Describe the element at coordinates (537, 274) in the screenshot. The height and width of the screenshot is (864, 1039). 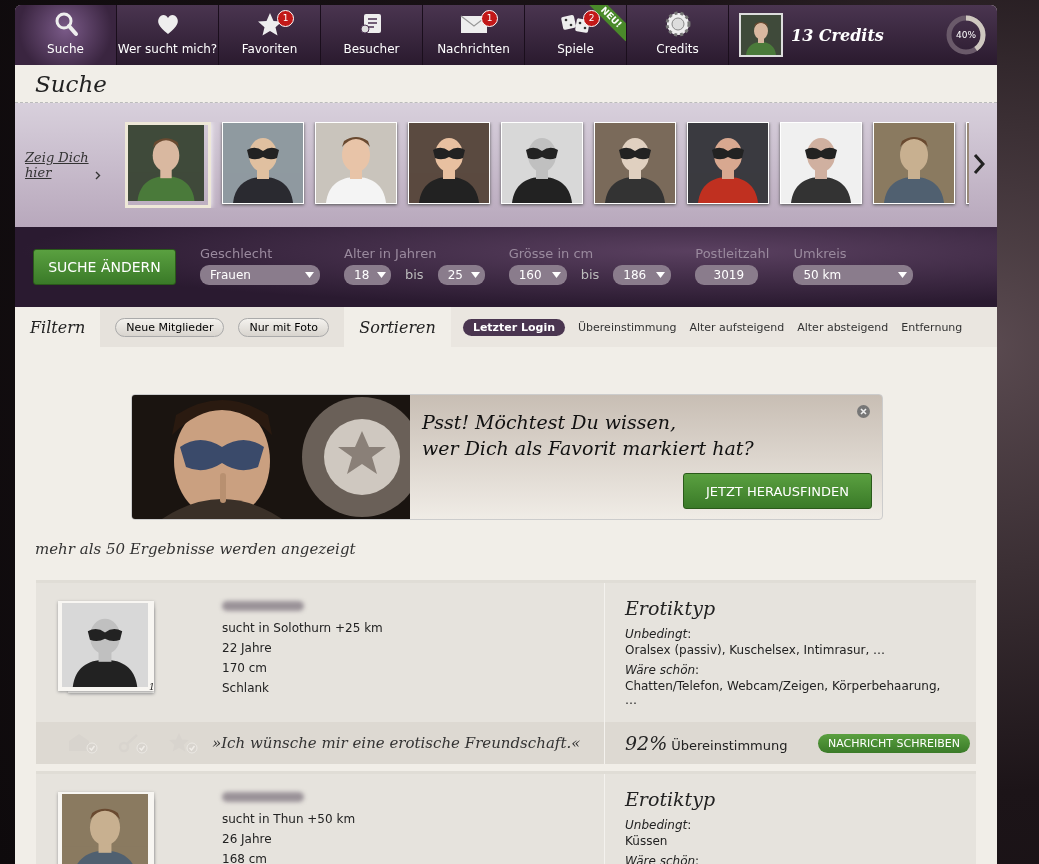
I see `dropdown: 160` at that location.